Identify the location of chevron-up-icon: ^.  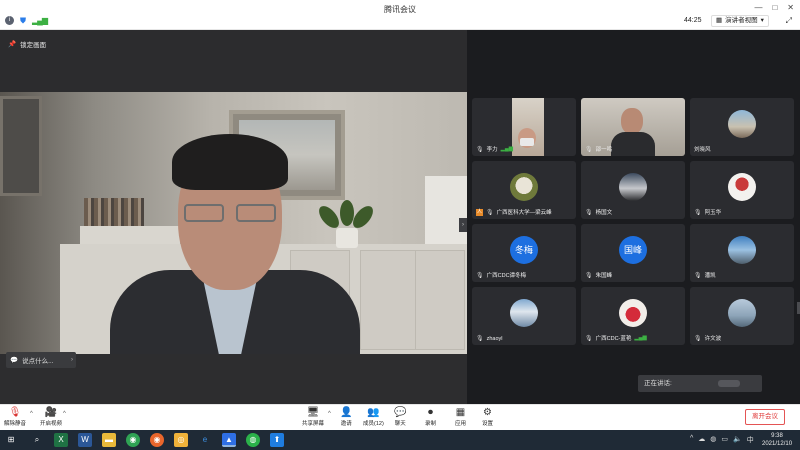
(691, 440).